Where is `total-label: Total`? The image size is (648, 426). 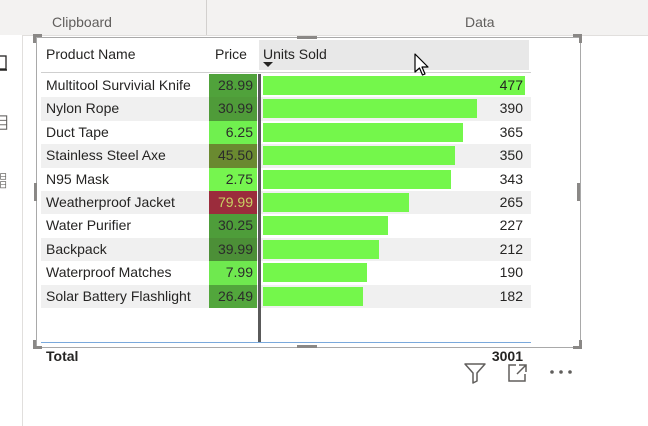
total-label: Total is located at coordinates (62, 356).